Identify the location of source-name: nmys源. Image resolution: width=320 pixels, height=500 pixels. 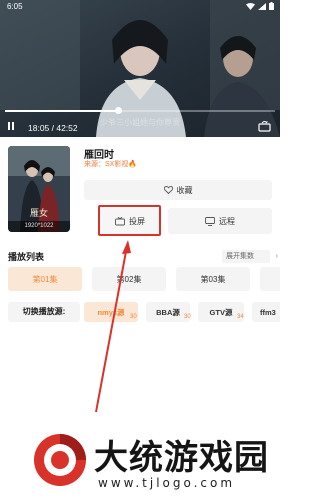
(111, 312).